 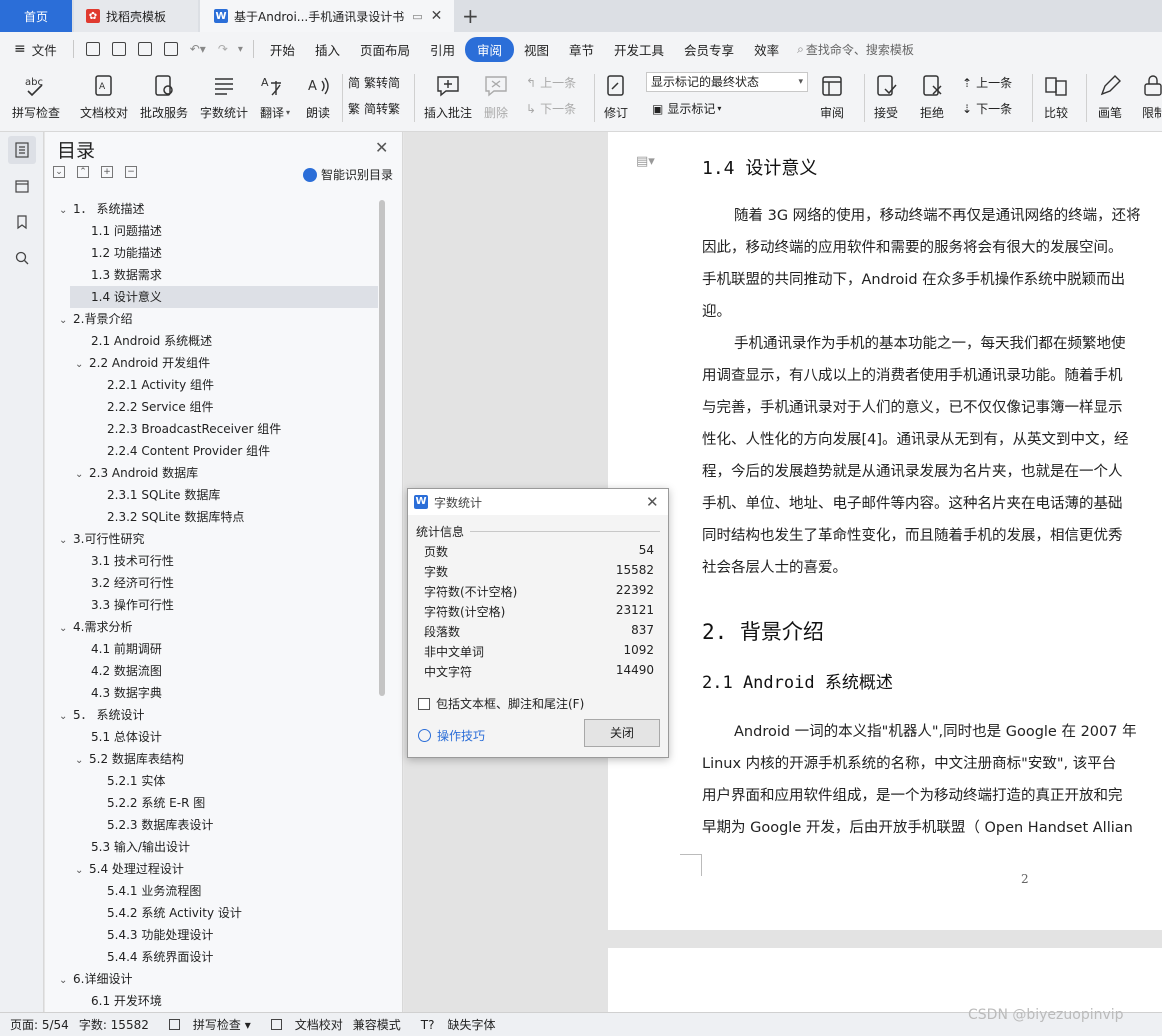 What do you see at coordinates (95, 319) in the screenshot?
I see `toc-item: ⌄ 2.背景介绍` at bounding box center [95, 319].